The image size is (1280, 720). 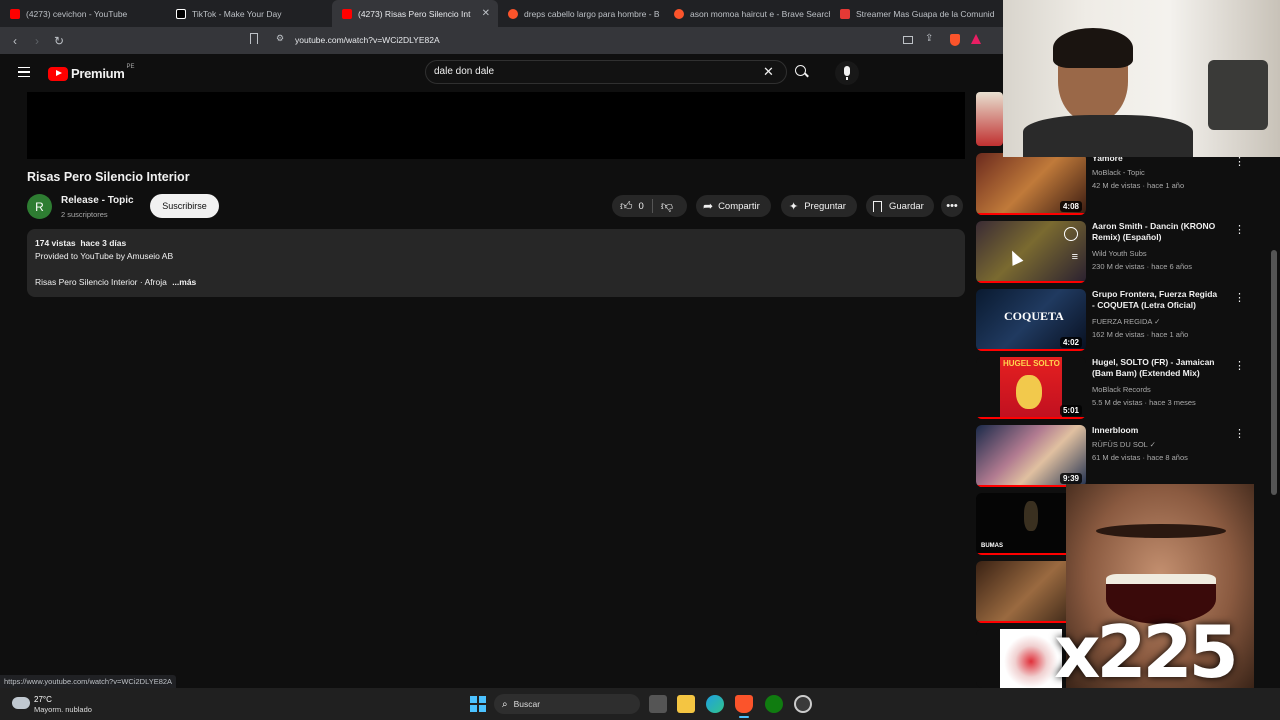 I want to click on search-box: ✕, so click(x=606, y=72).